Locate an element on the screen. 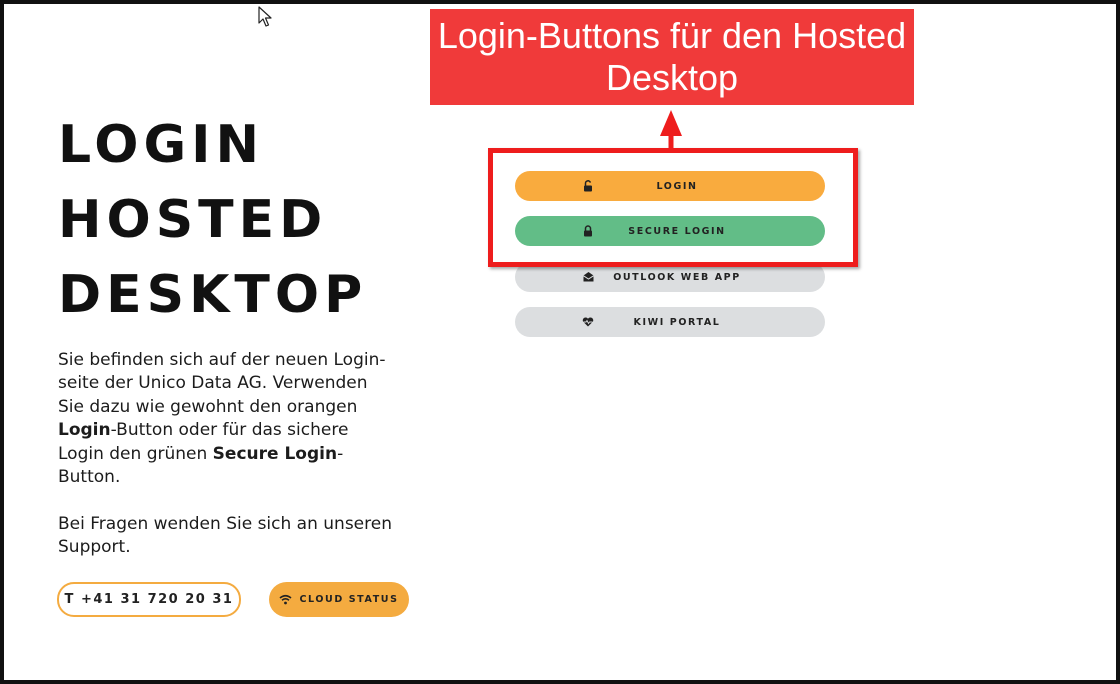 This screenshot has height=684, width=1120. login-button: LOGIN is located at coordinates (670, 186).